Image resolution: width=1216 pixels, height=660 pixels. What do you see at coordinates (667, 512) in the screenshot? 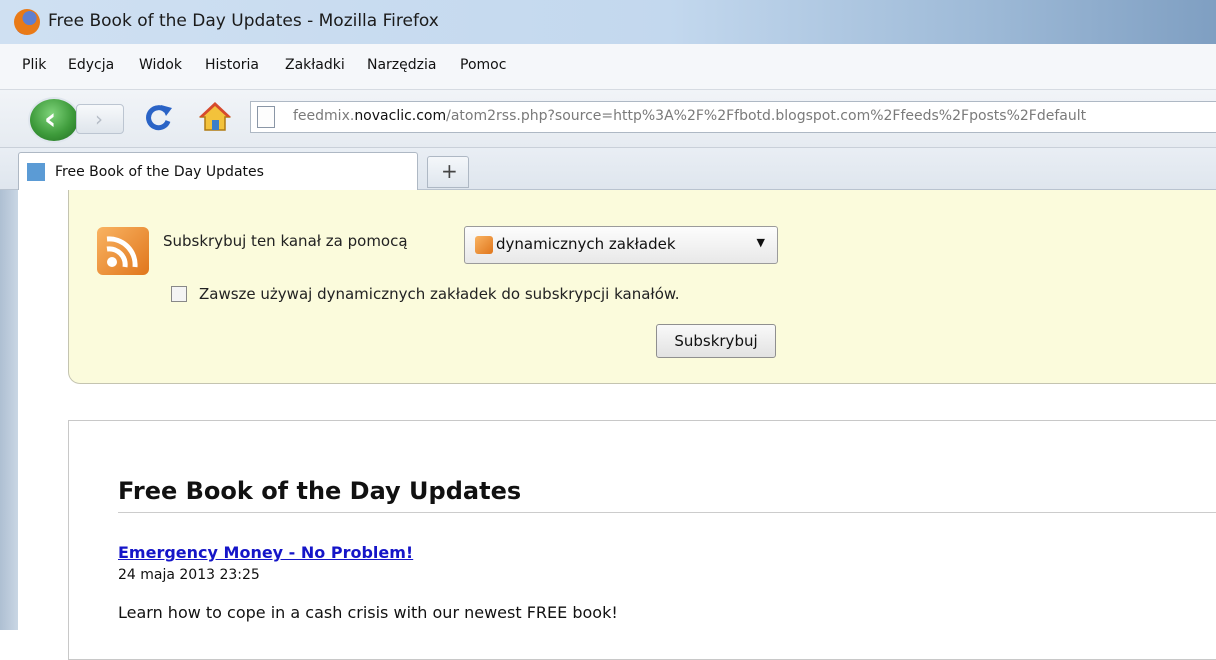
I see `title-divider` at bounding box center [667, 512].